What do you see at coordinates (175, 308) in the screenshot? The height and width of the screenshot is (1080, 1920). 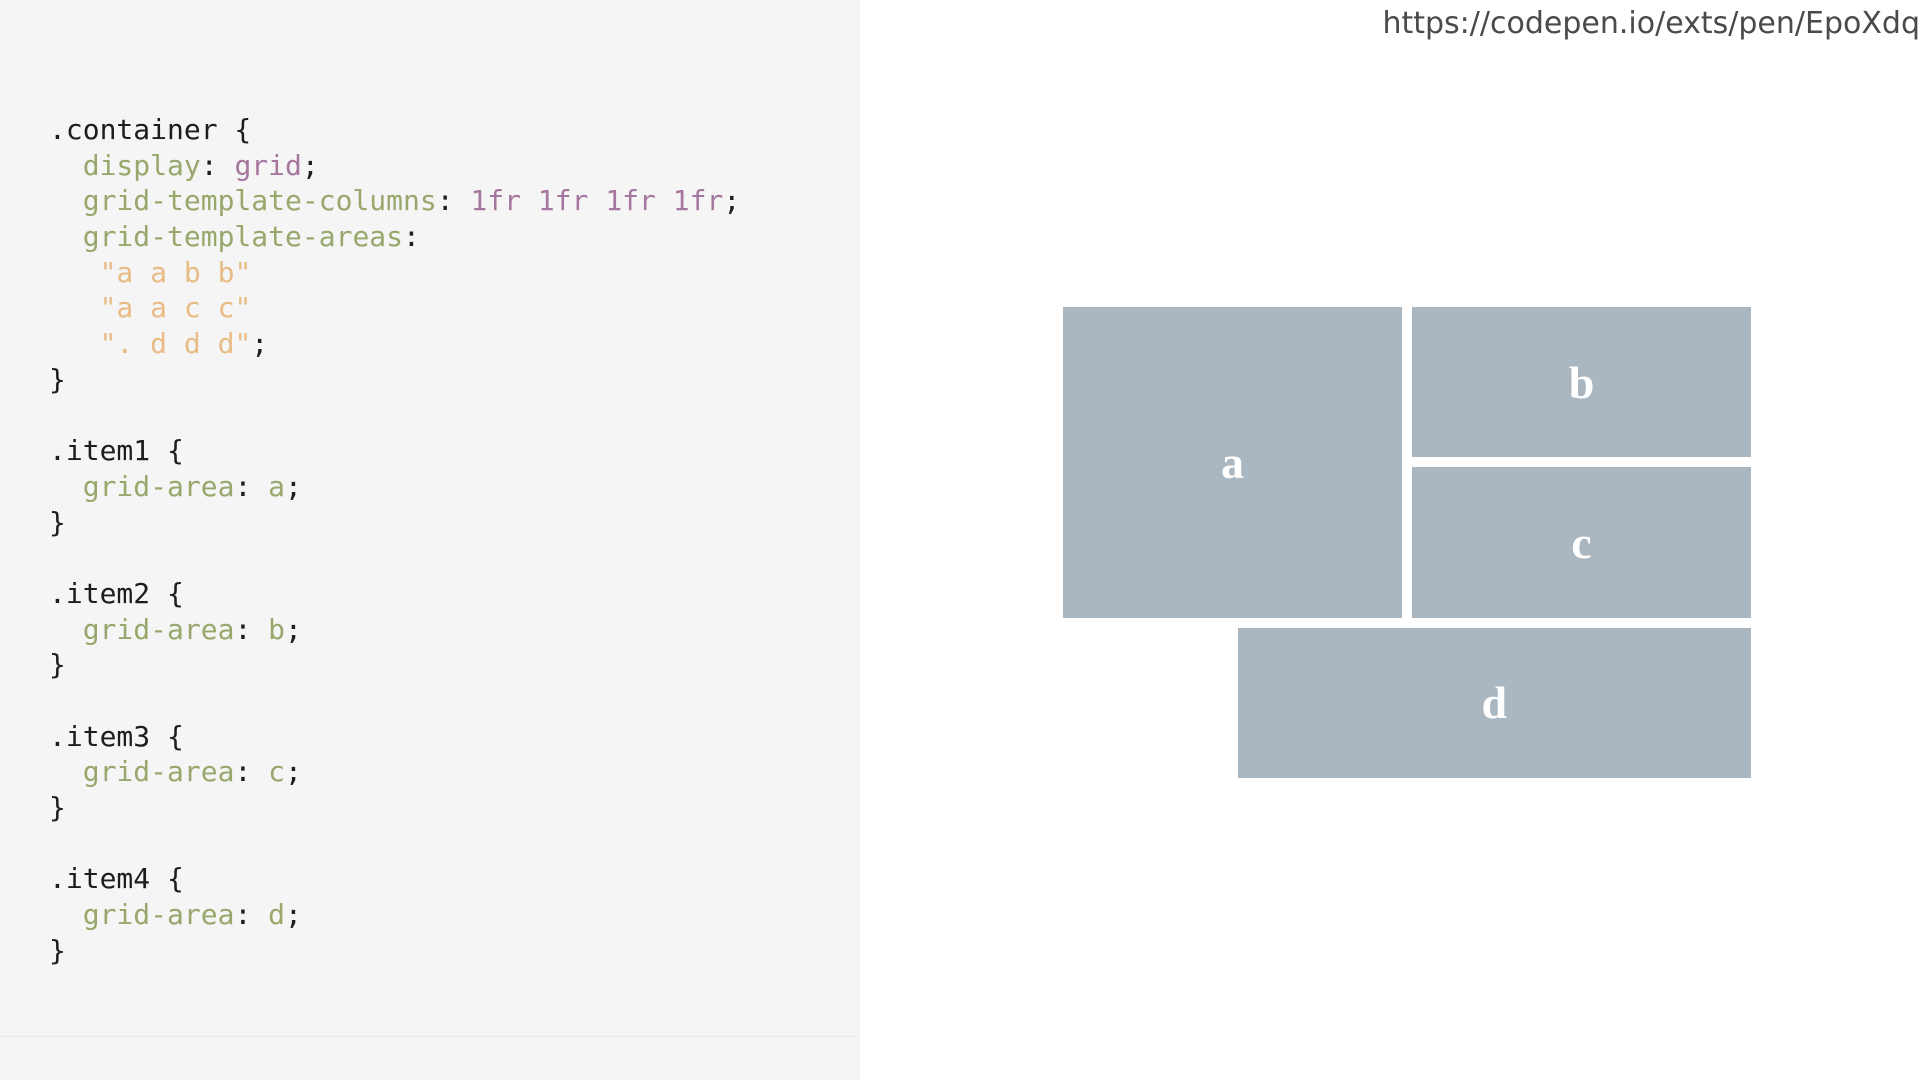 I see `code-token: "a a c c"` at bounding box center [175, 308].